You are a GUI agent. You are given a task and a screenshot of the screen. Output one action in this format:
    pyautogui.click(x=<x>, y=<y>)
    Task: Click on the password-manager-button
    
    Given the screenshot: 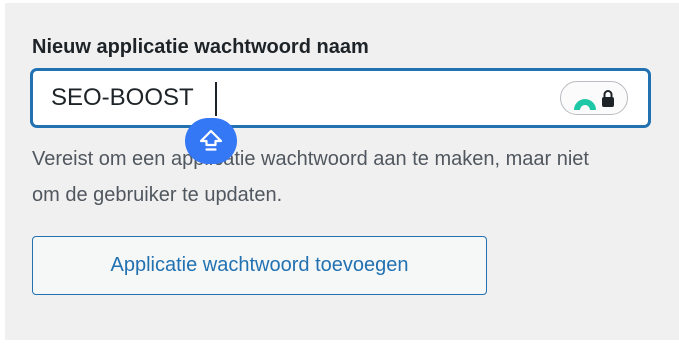 What is the action you would take?
    pyautogui.click(x=594, y=98)
    